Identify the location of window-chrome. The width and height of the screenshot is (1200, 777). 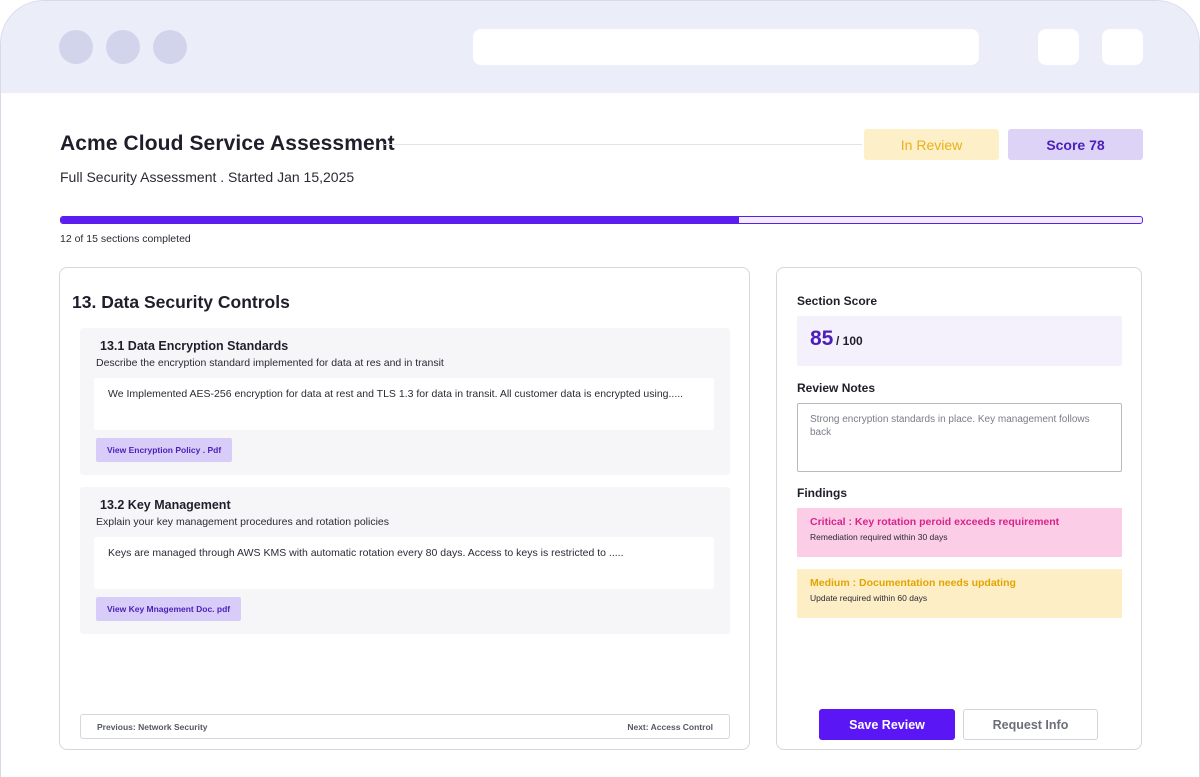
(600, 47).